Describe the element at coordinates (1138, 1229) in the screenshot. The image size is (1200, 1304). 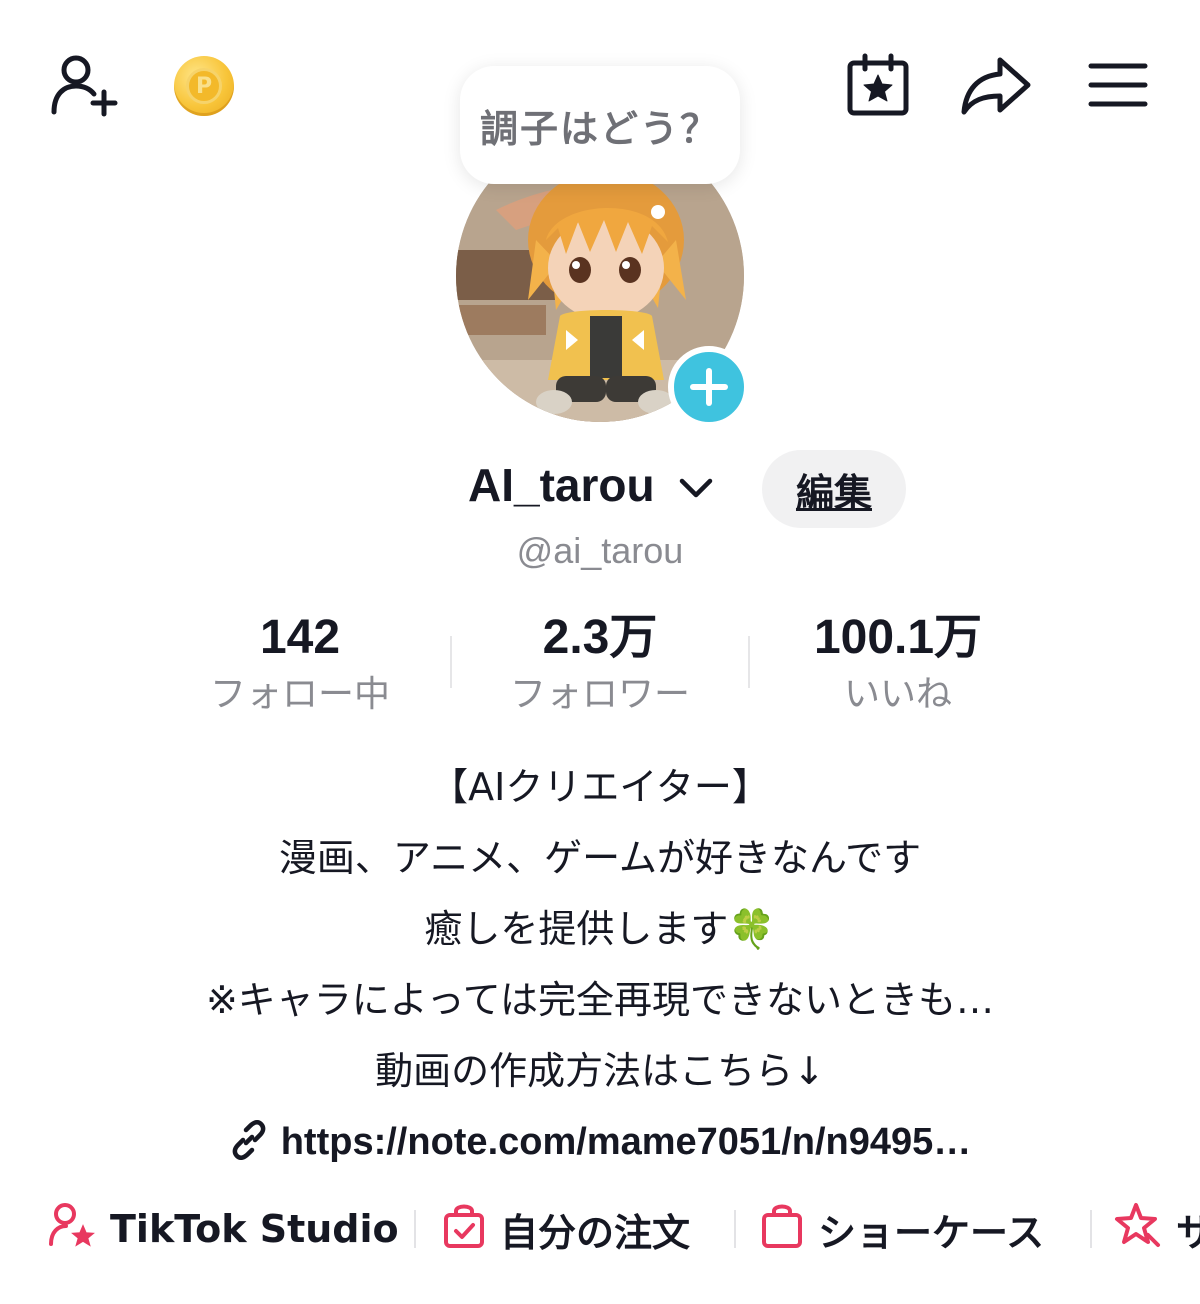
I see `sparkle-icon` at that location.